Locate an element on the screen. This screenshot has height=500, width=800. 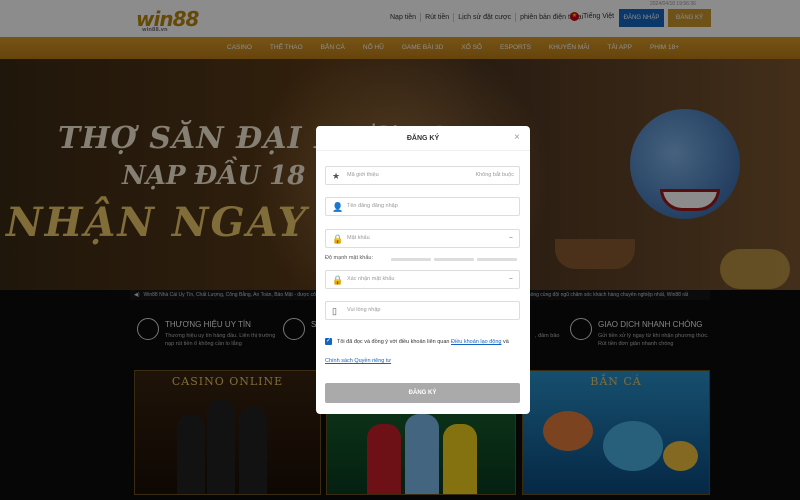
password-strength: Độ mạnh mật khẩu: is located at coordinates (422, 259).